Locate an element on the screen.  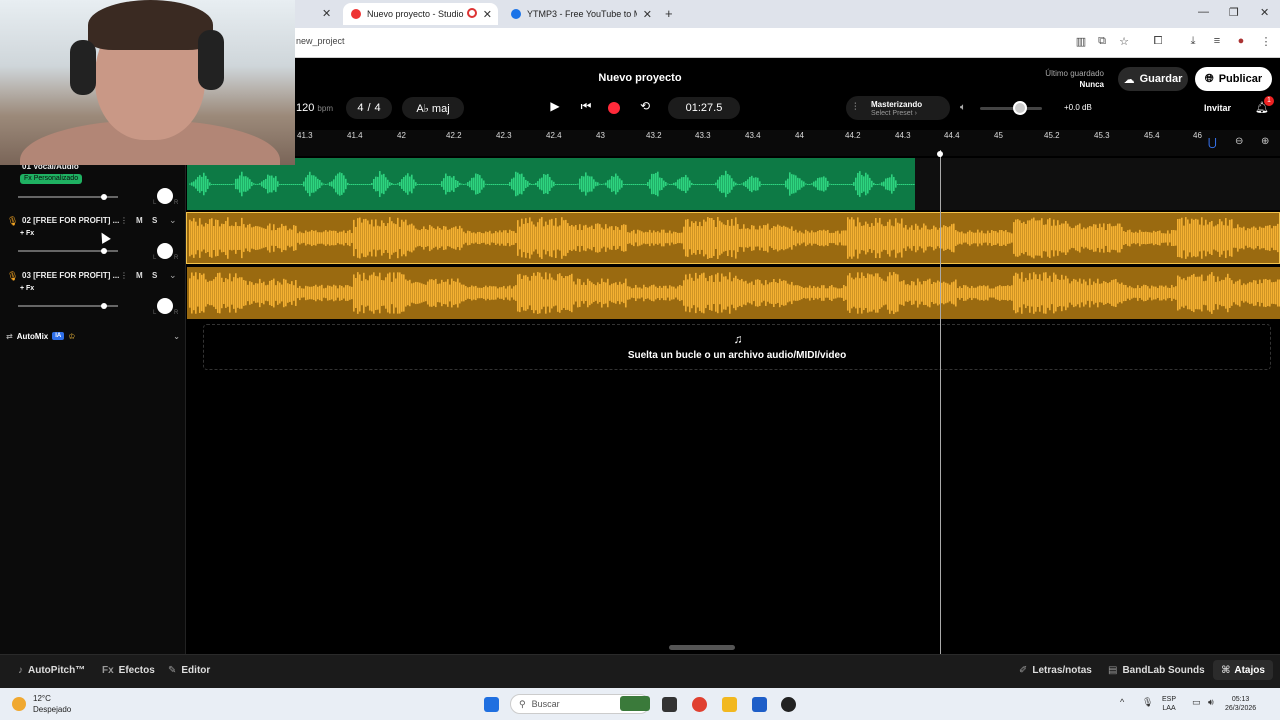
weather-sun-icon is located at coordinates (19, 704).